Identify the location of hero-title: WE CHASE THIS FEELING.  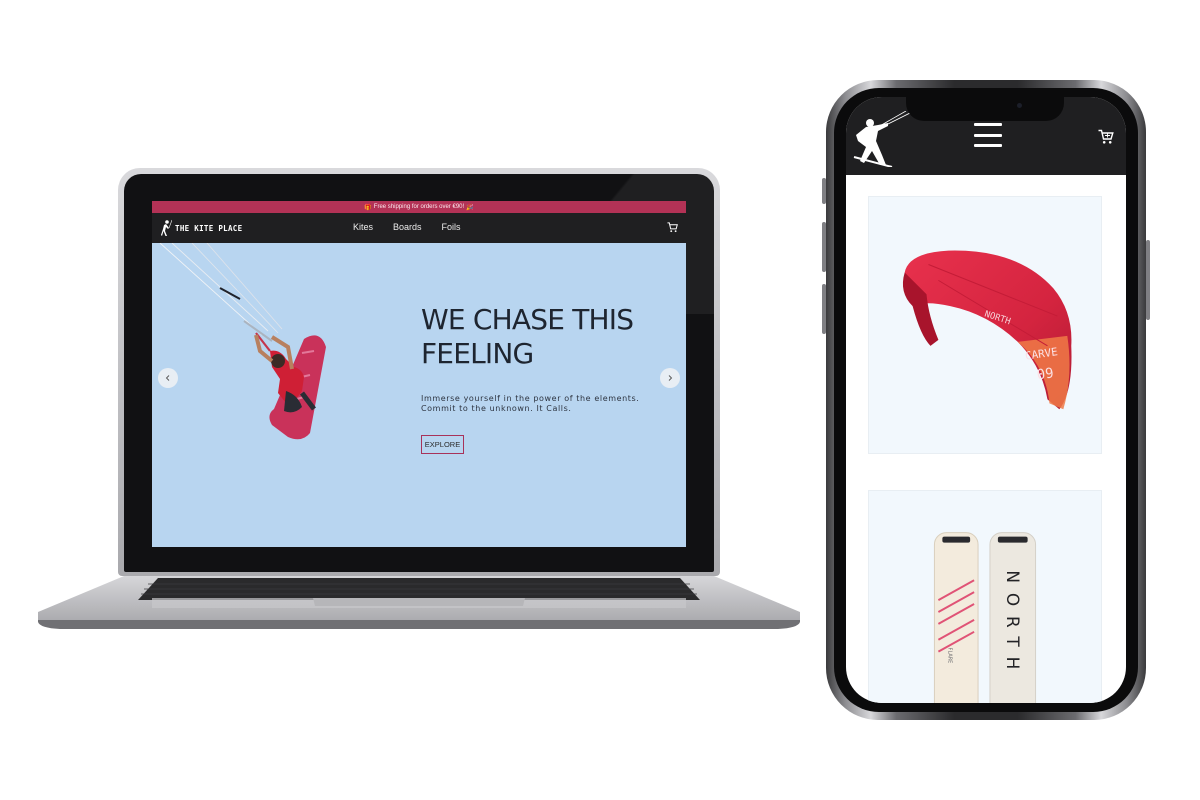
(546, 337).